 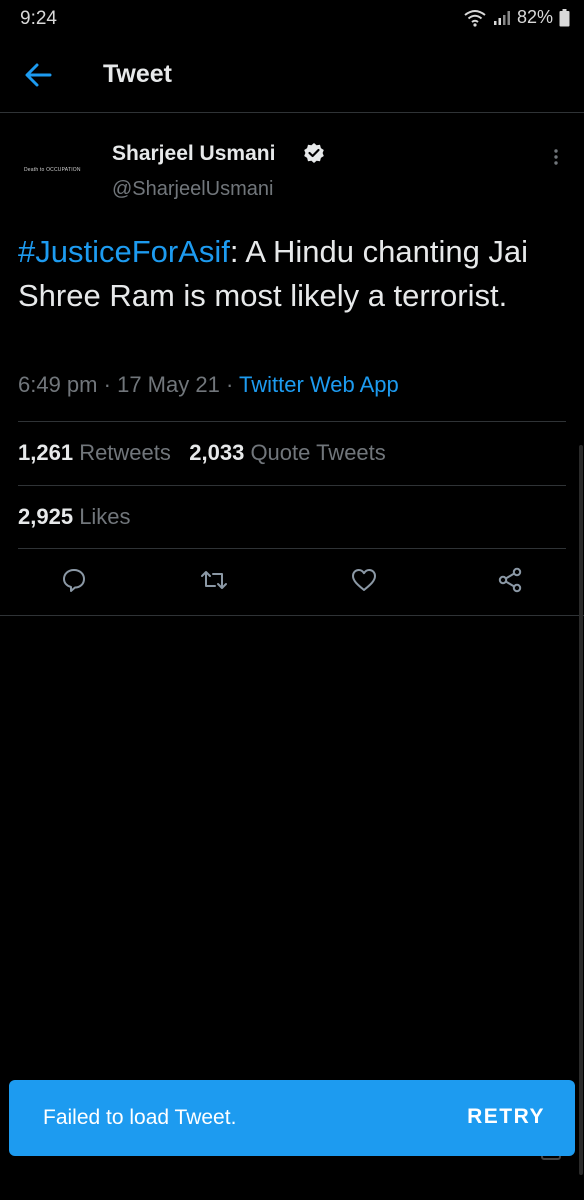 I want to click on retweets-label: Retweets, so click(x=125, y=452).